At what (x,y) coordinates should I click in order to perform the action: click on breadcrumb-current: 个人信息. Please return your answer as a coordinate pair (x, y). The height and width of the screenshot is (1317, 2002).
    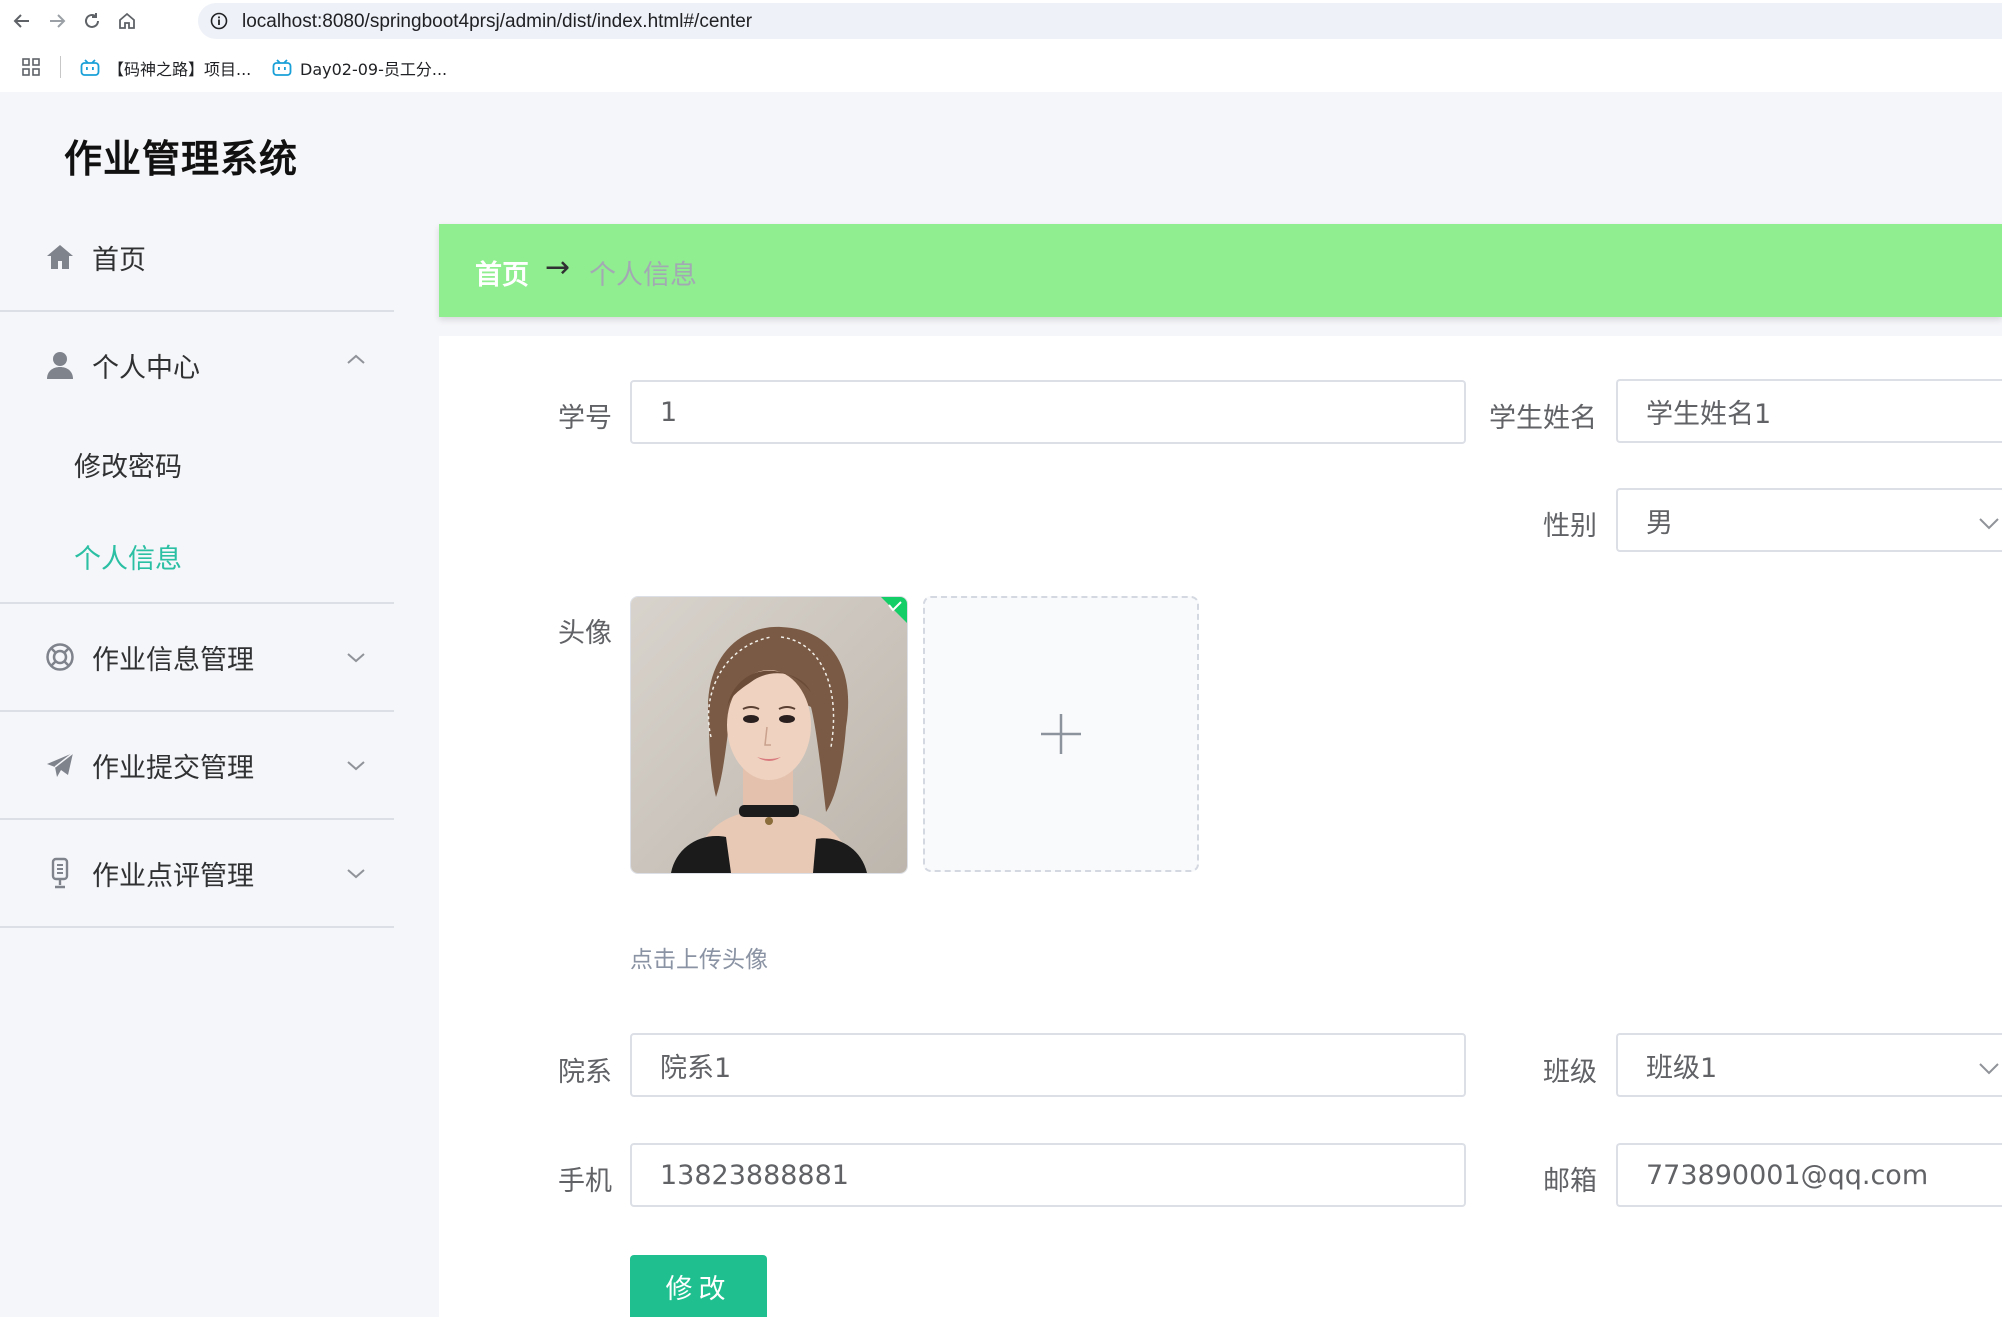
    Looking at the image, I should click on (643, 275).